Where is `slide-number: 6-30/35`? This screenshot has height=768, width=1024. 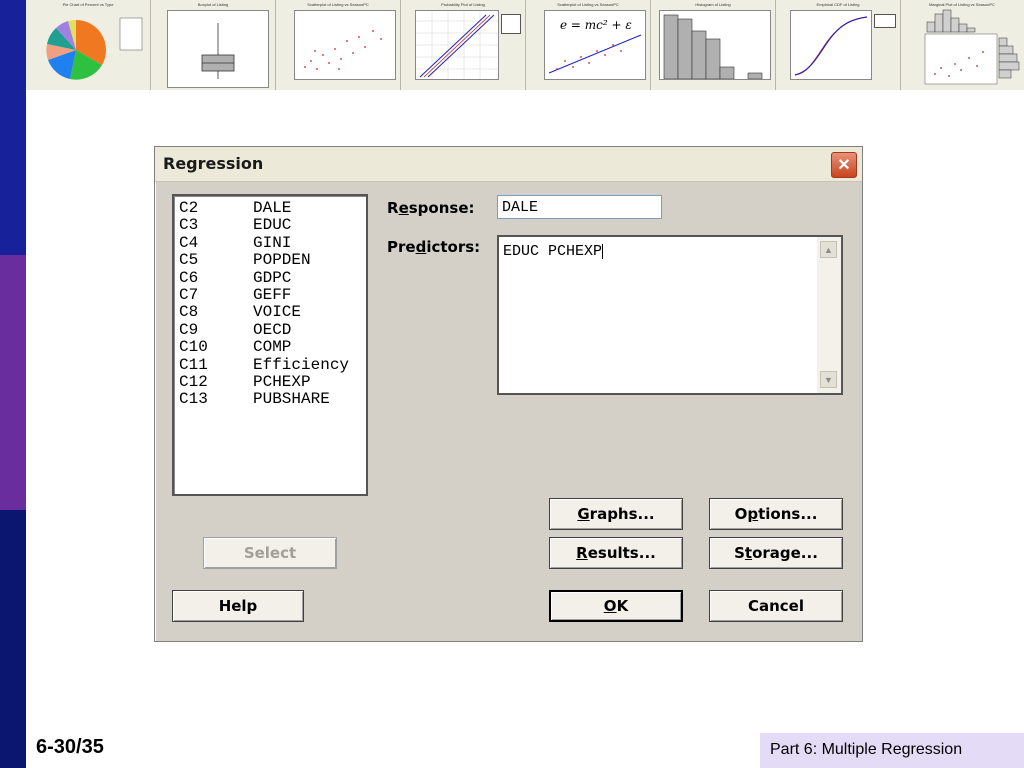 slide-number: 6-30/35 is located at coordinates (70, 747).